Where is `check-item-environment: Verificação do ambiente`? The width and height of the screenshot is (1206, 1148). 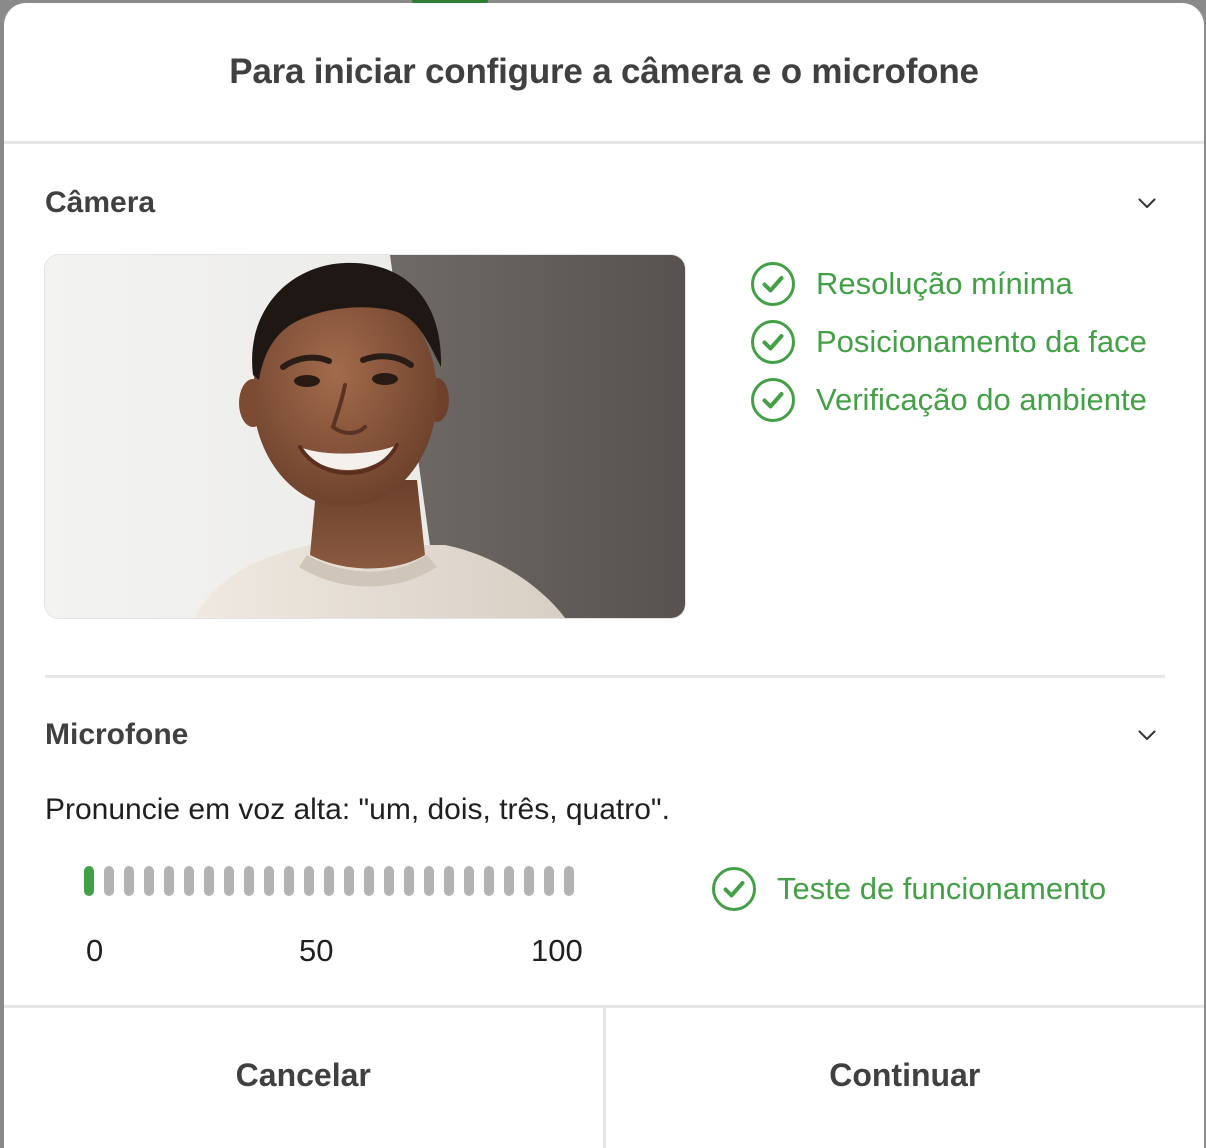 check-item-environment: Verificação do ambiente is located at coordinates (948, 400).